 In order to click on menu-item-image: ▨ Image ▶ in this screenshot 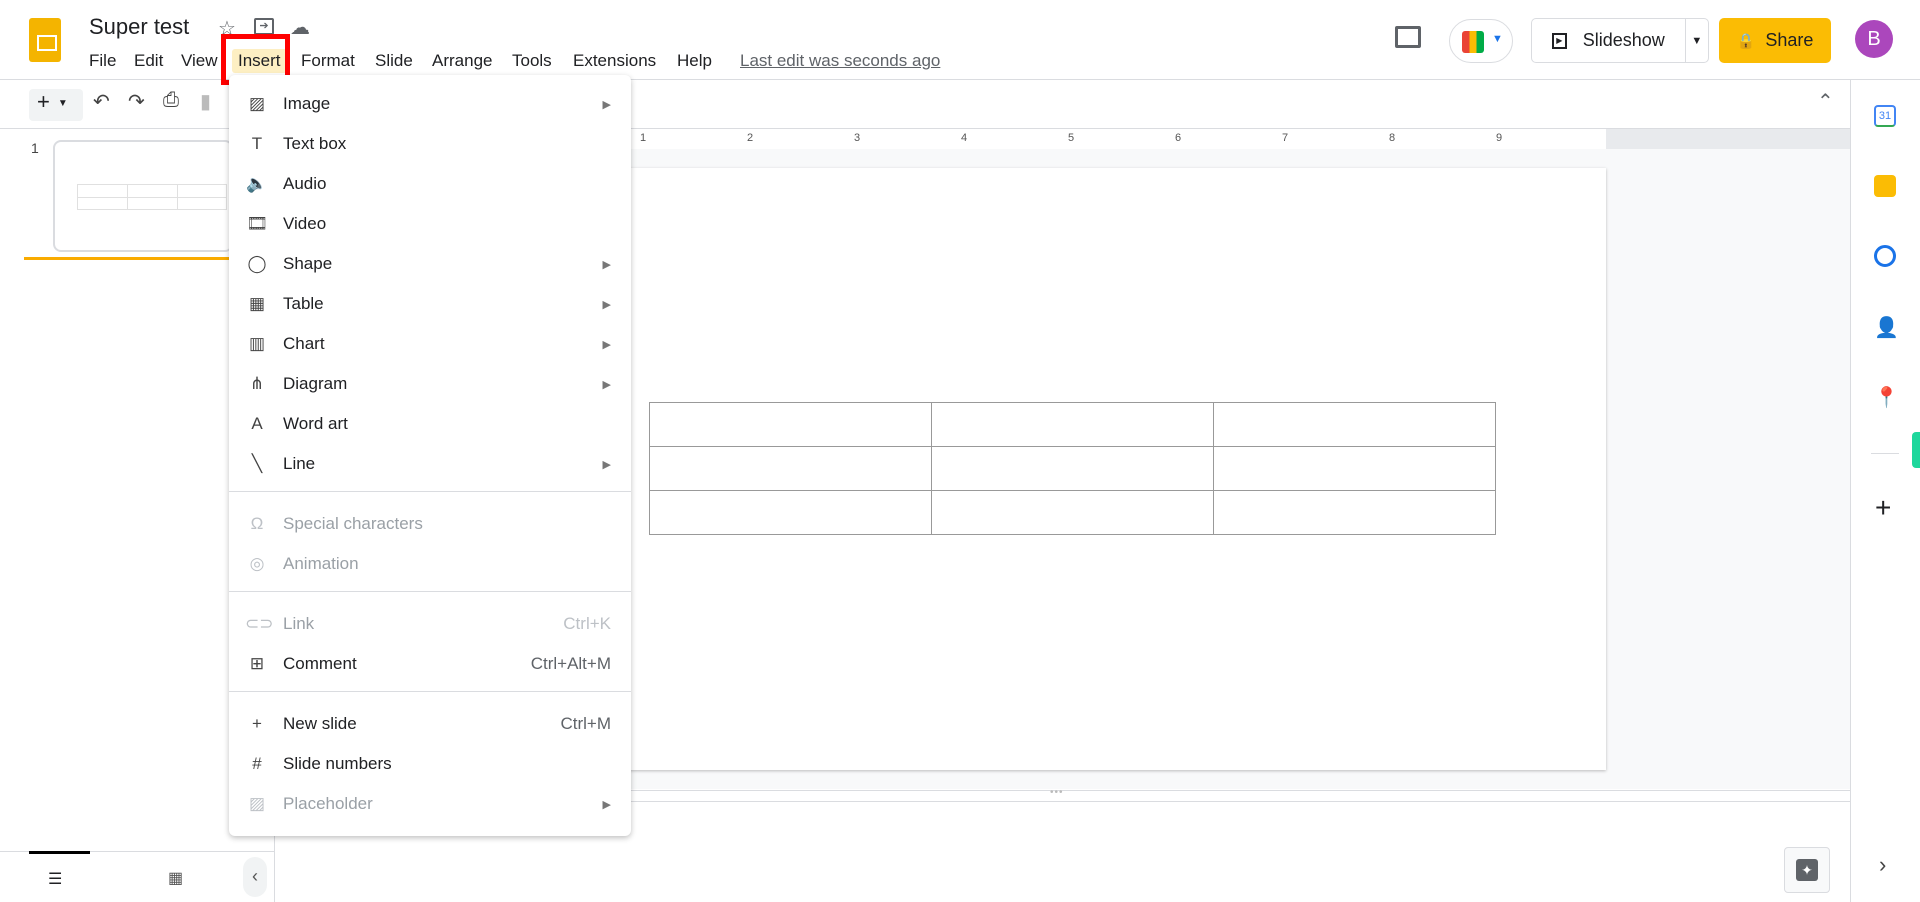, I will do `click(430, 104)`.